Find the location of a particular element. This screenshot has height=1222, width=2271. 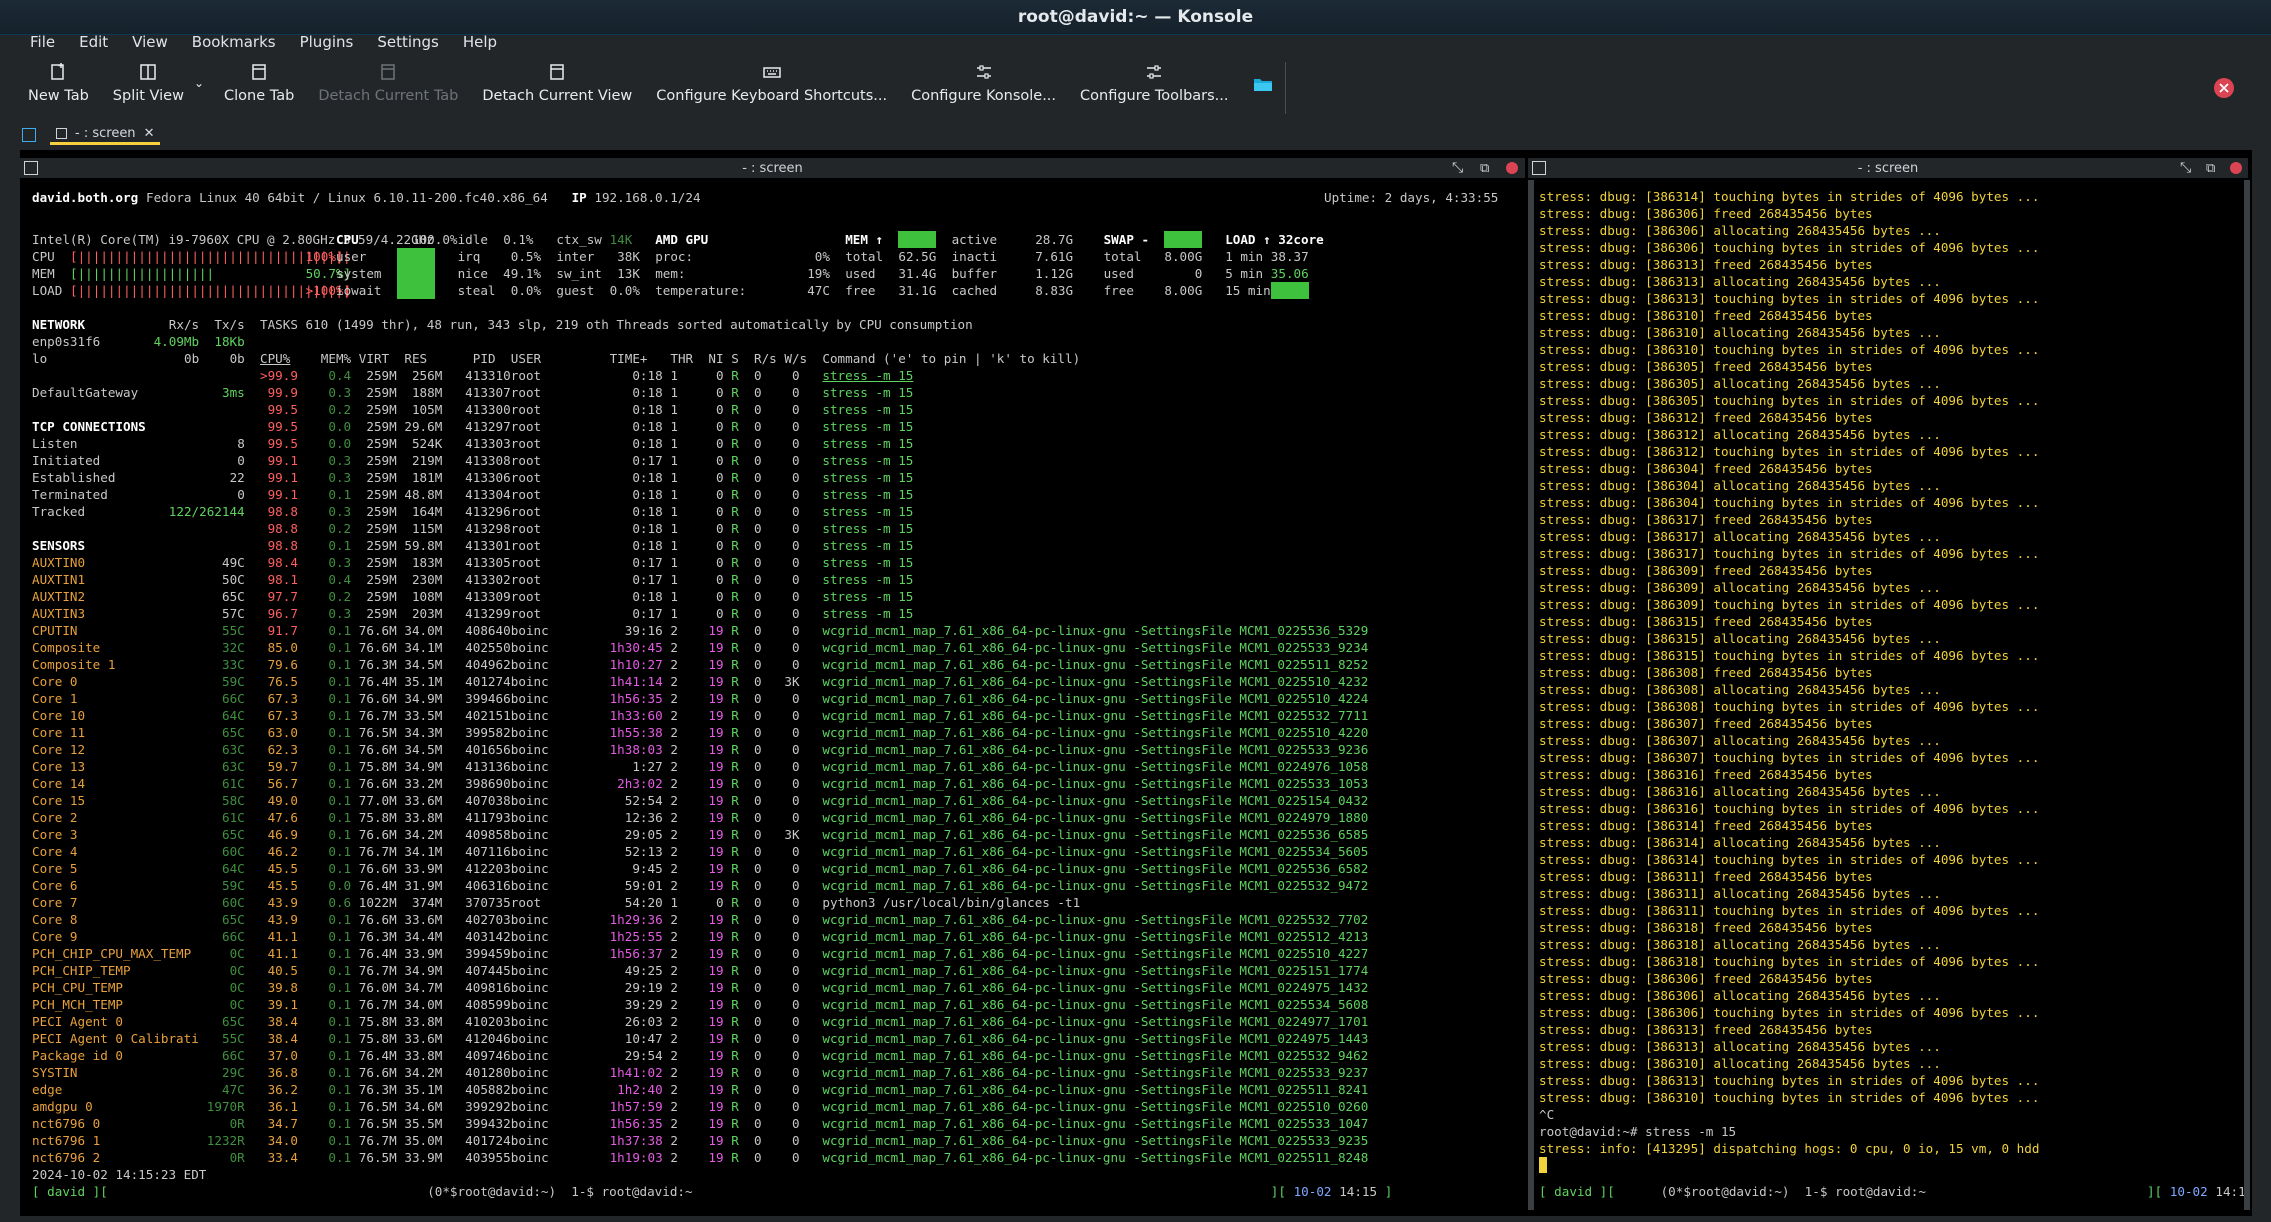

sensor-value: 0C is located at coordinates (237, 987).